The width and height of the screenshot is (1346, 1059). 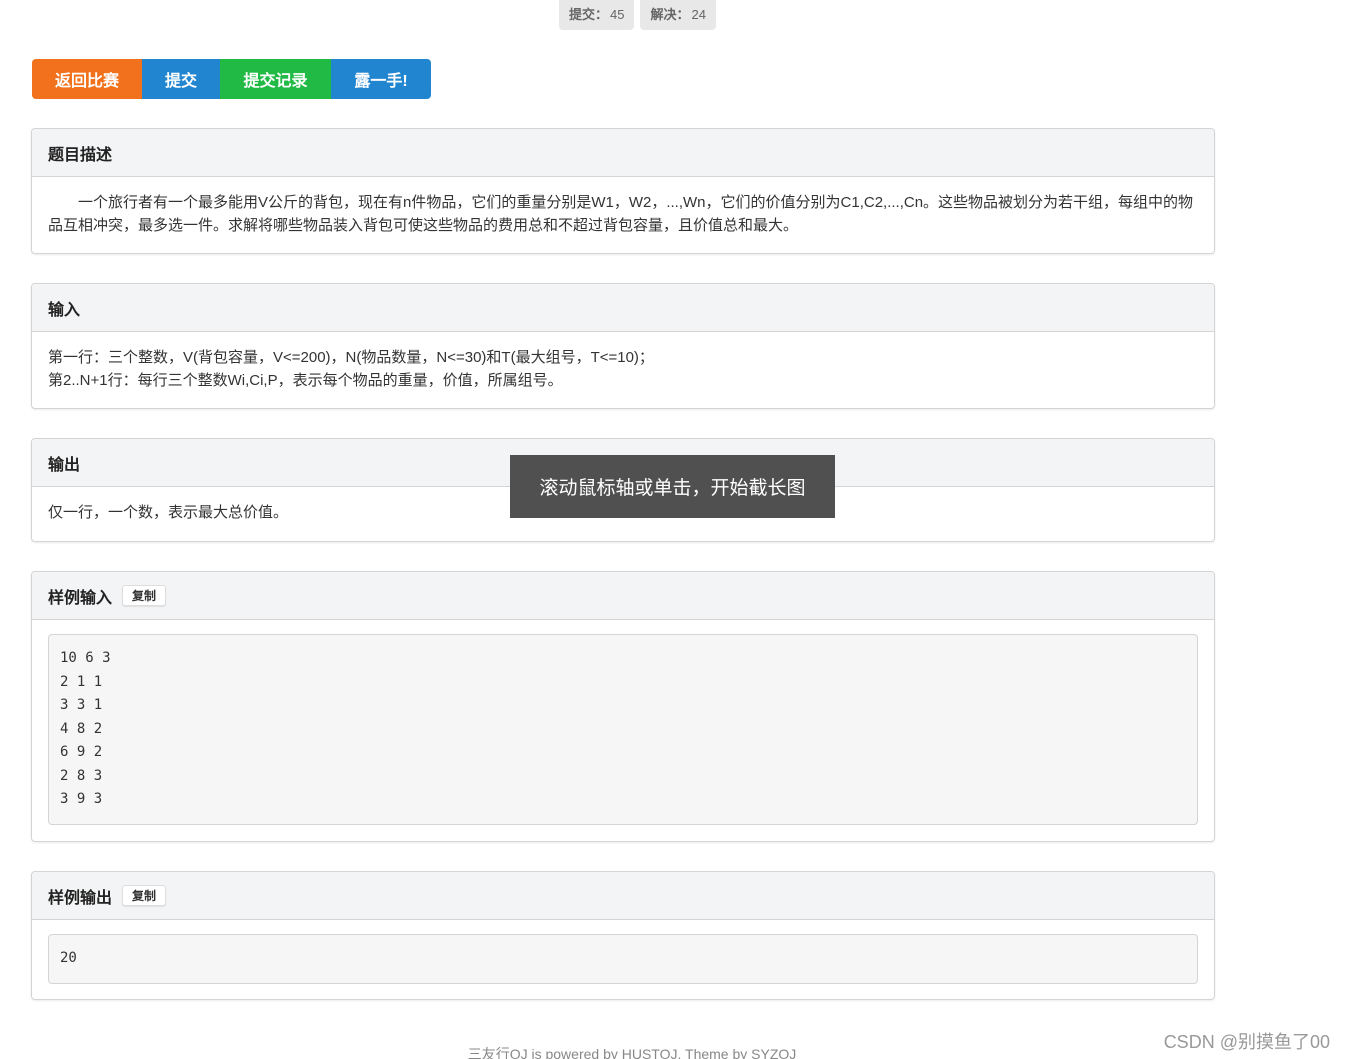 I want to click on solved-count-value: 24, so click(x=698, y=14).